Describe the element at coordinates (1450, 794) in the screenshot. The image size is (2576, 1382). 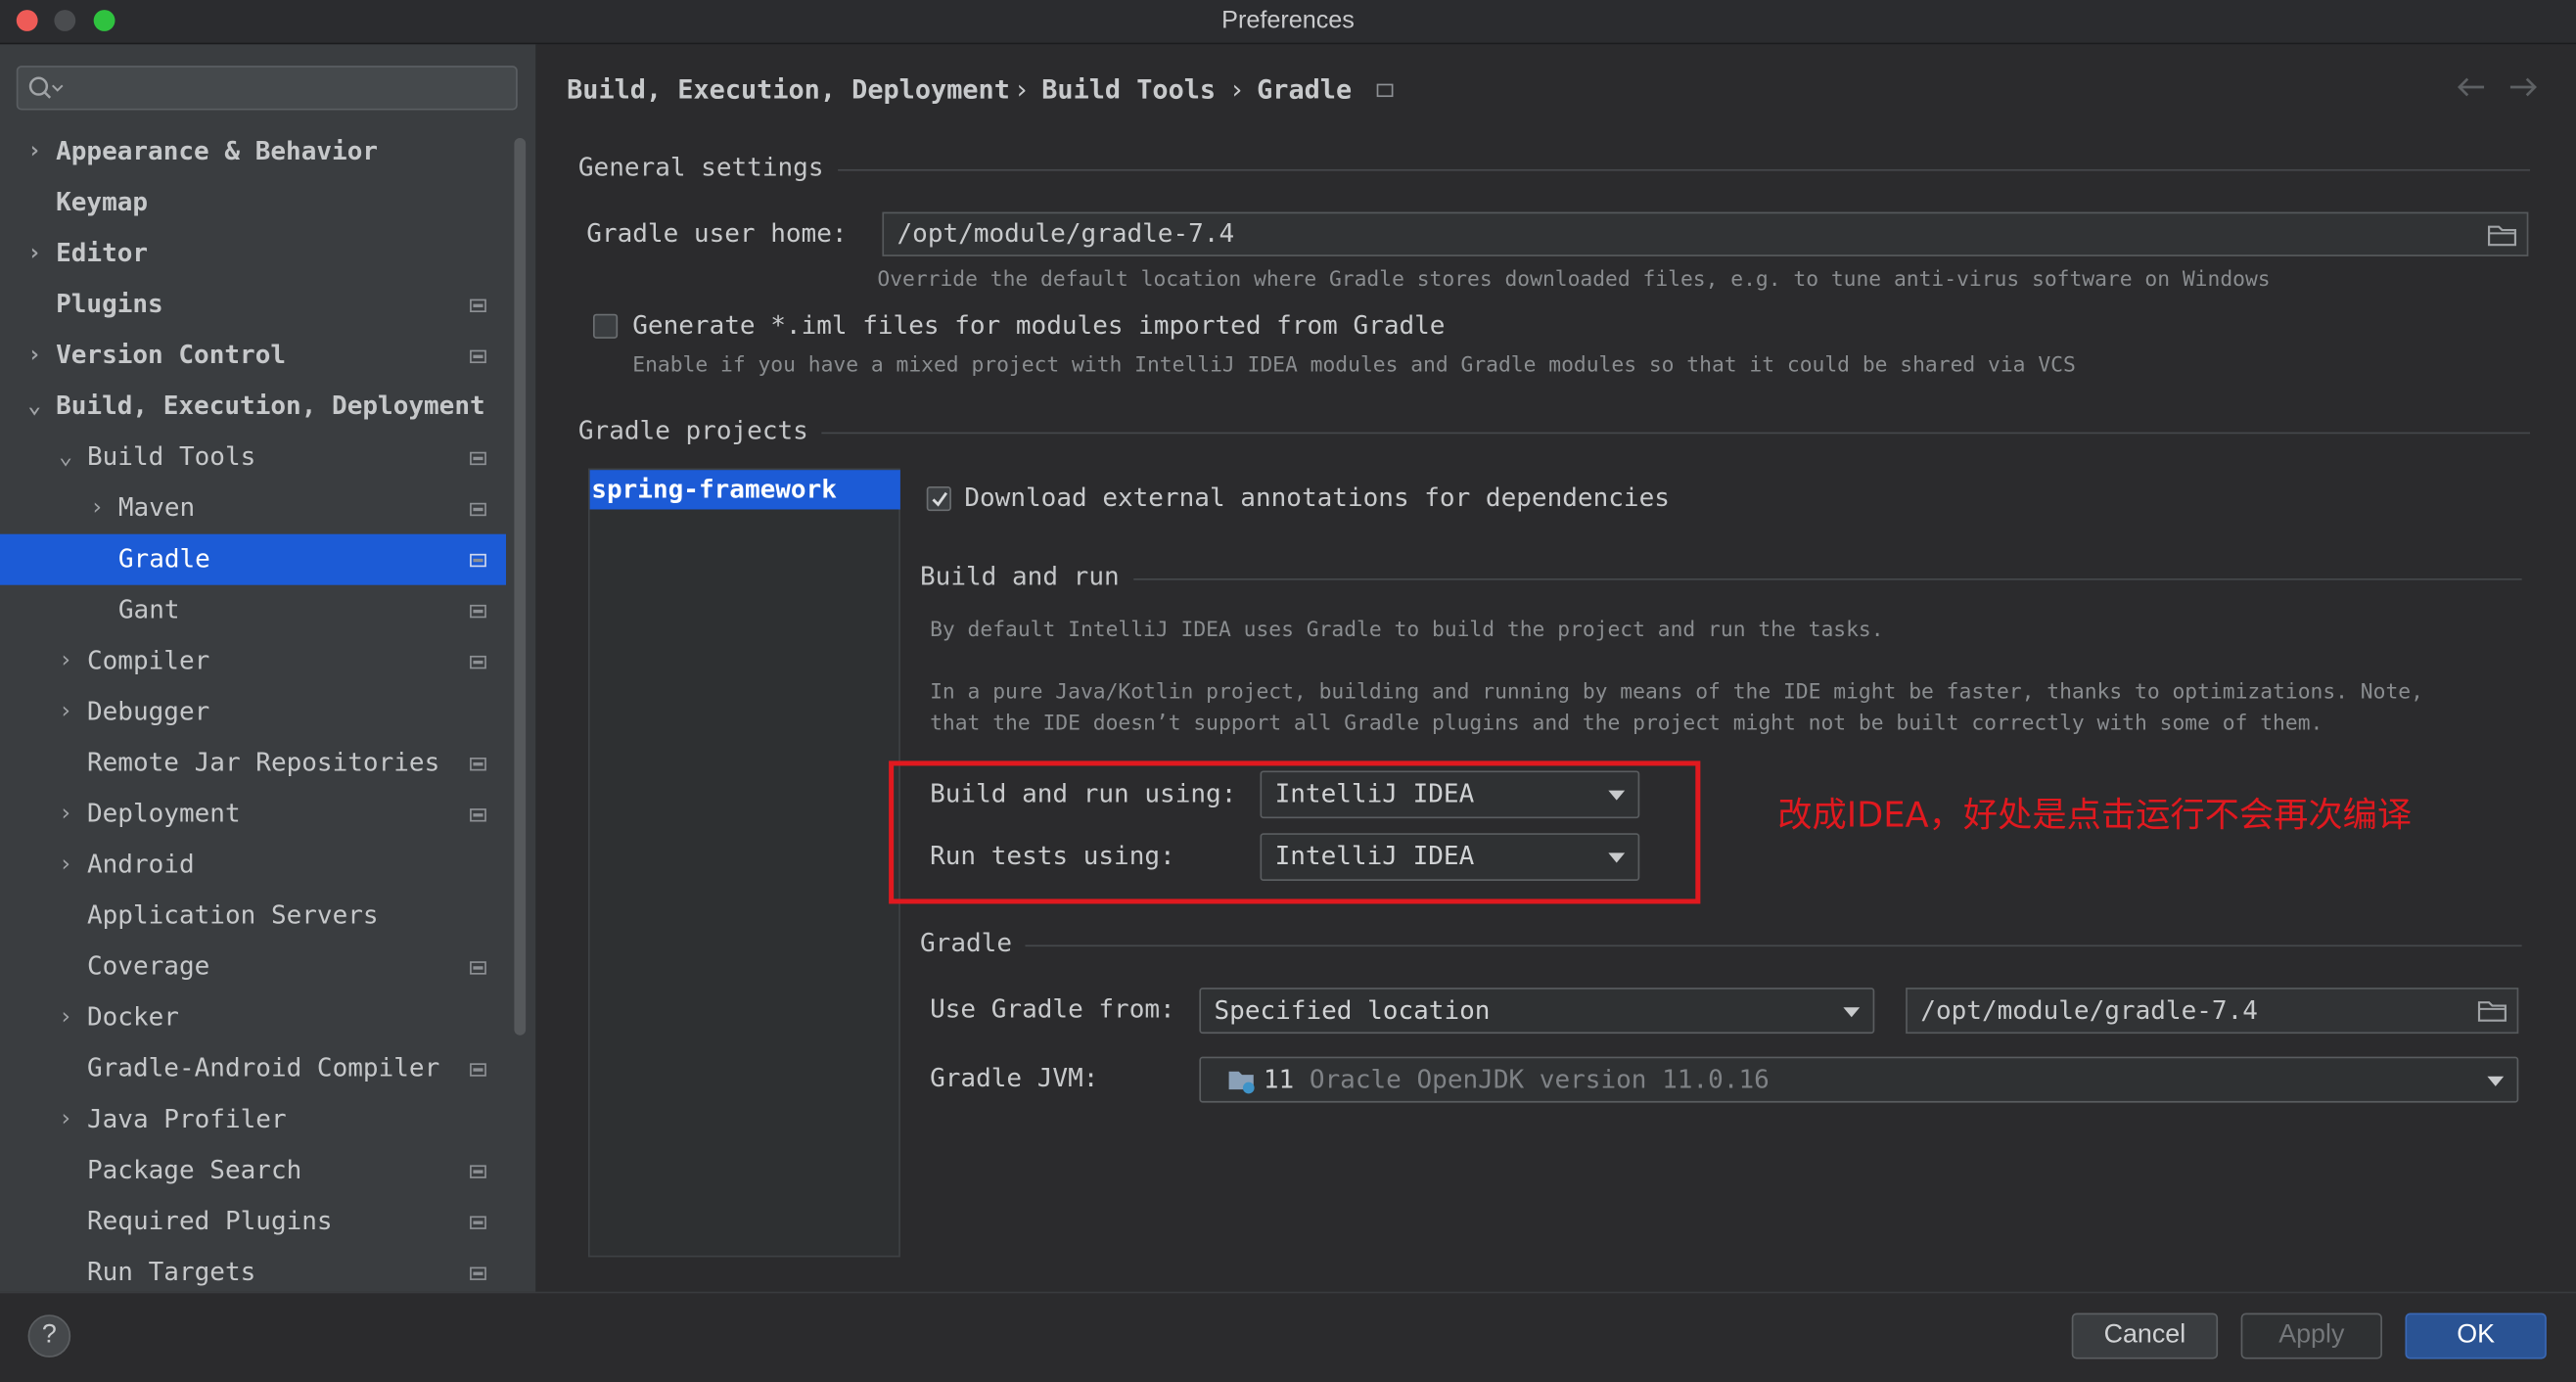
I see `build-and-run-using-select: IntelliJ IDEA` at that location.